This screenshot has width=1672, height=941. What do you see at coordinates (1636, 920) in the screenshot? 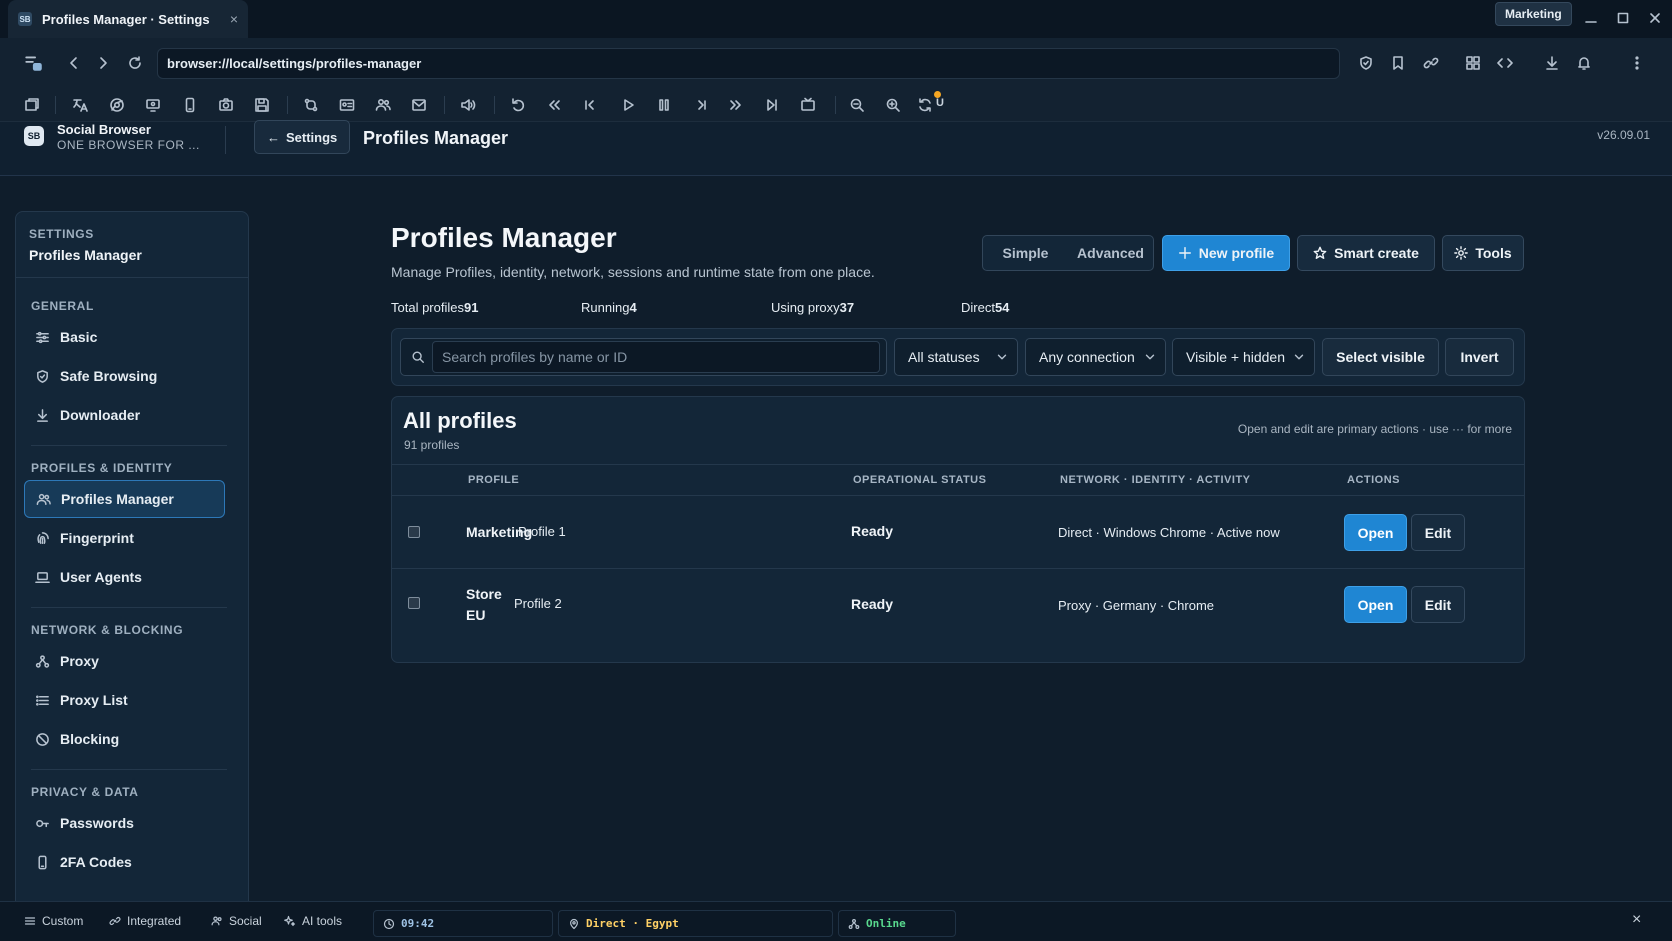
I see `close-statusbar-icon: ×` at bounding box center [1636, 920].